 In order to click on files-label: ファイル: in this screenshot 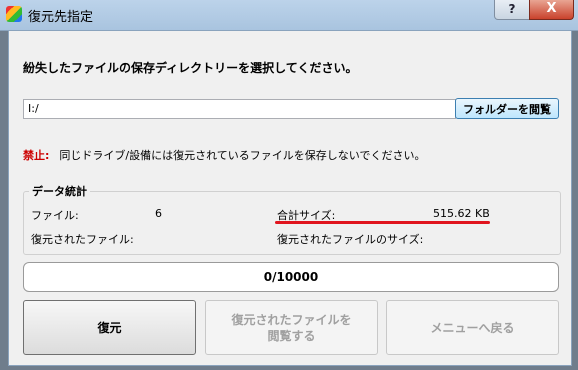, I will do `click(55, 215)`.